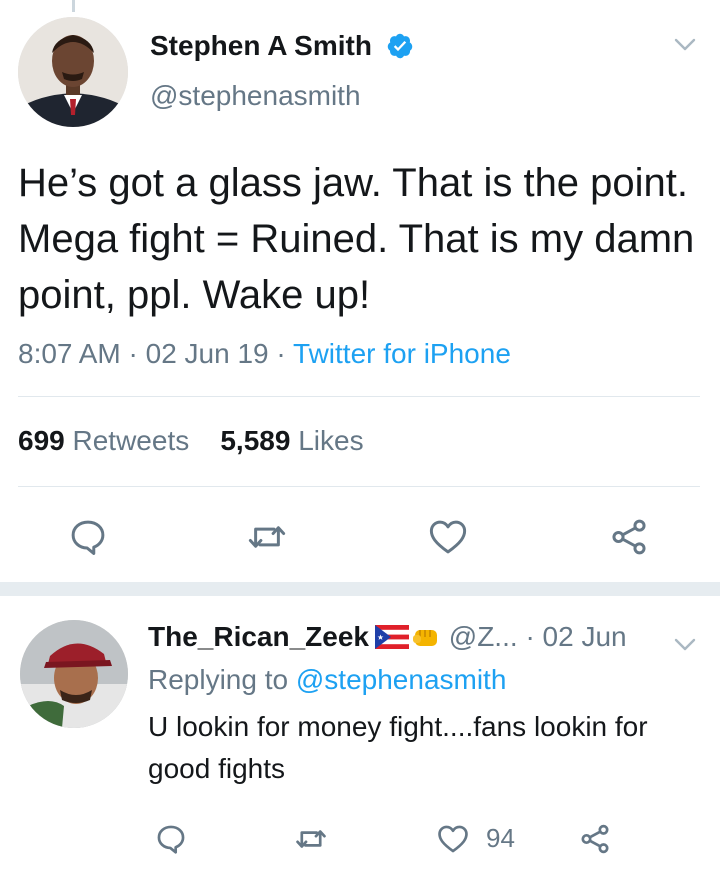 This screenshot has width=720, height=888. I want to click on reply-author-name: The_Rican_Zeek, so click(258, 636).